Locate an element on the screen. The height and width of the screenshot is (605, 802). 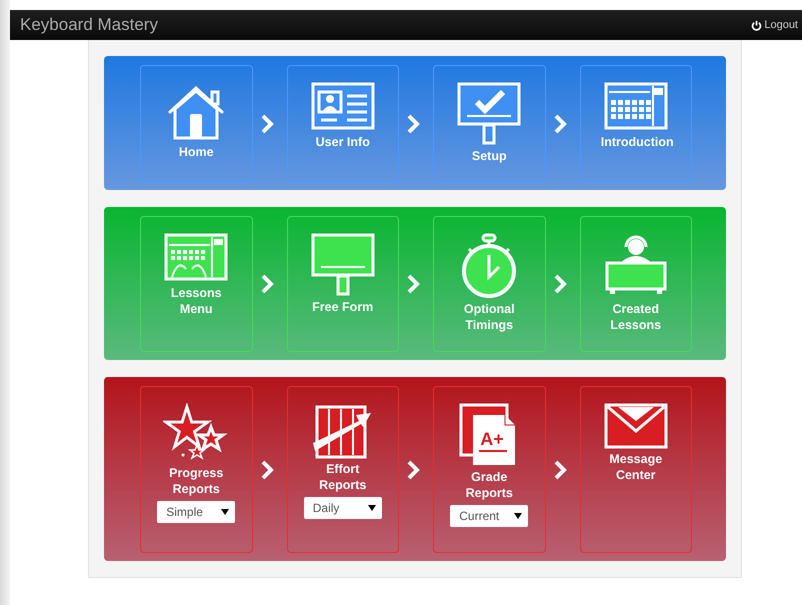
tile-label: Introduction is located at coordinates (635, 142).